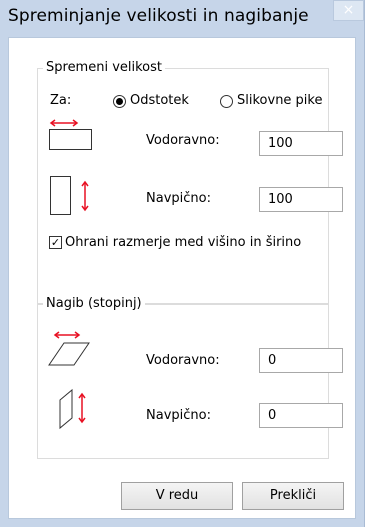 The width and height of the screenshot is (376, 527). I want to click on skew-group-title: Nagib (stopinj), so click(94, 303).